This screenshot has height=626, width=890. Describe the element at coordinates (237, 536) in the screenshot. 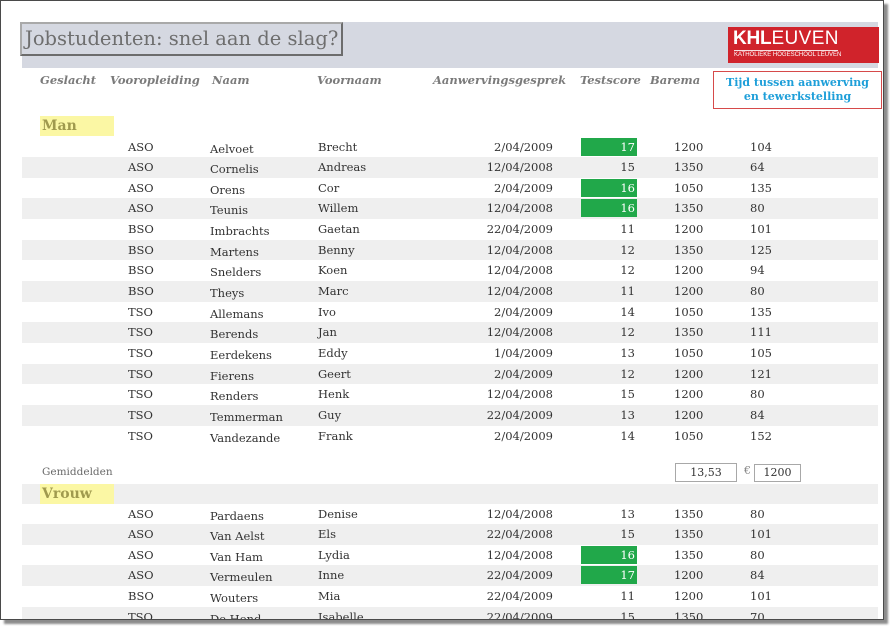

I see `cell-naam: Van Aelst` at that location.